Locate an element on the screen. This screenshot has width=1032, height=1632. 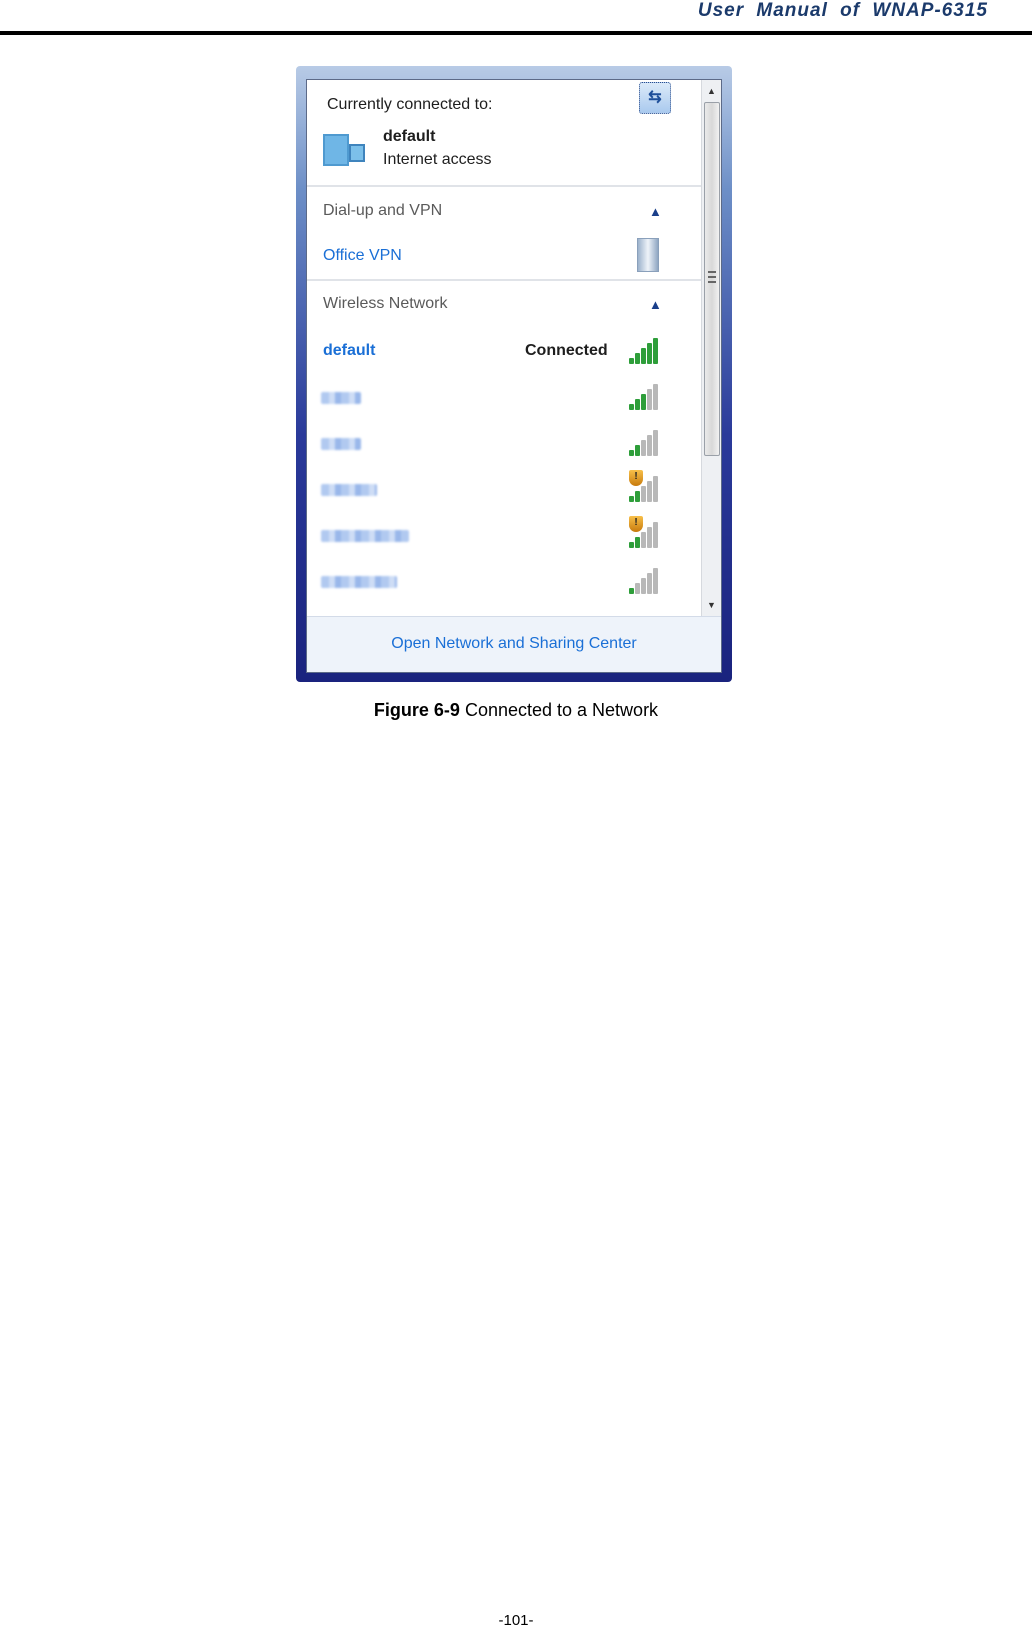
figure-caption: Figure 6-9 Connected to a Network is located at coordinates (516, 710).